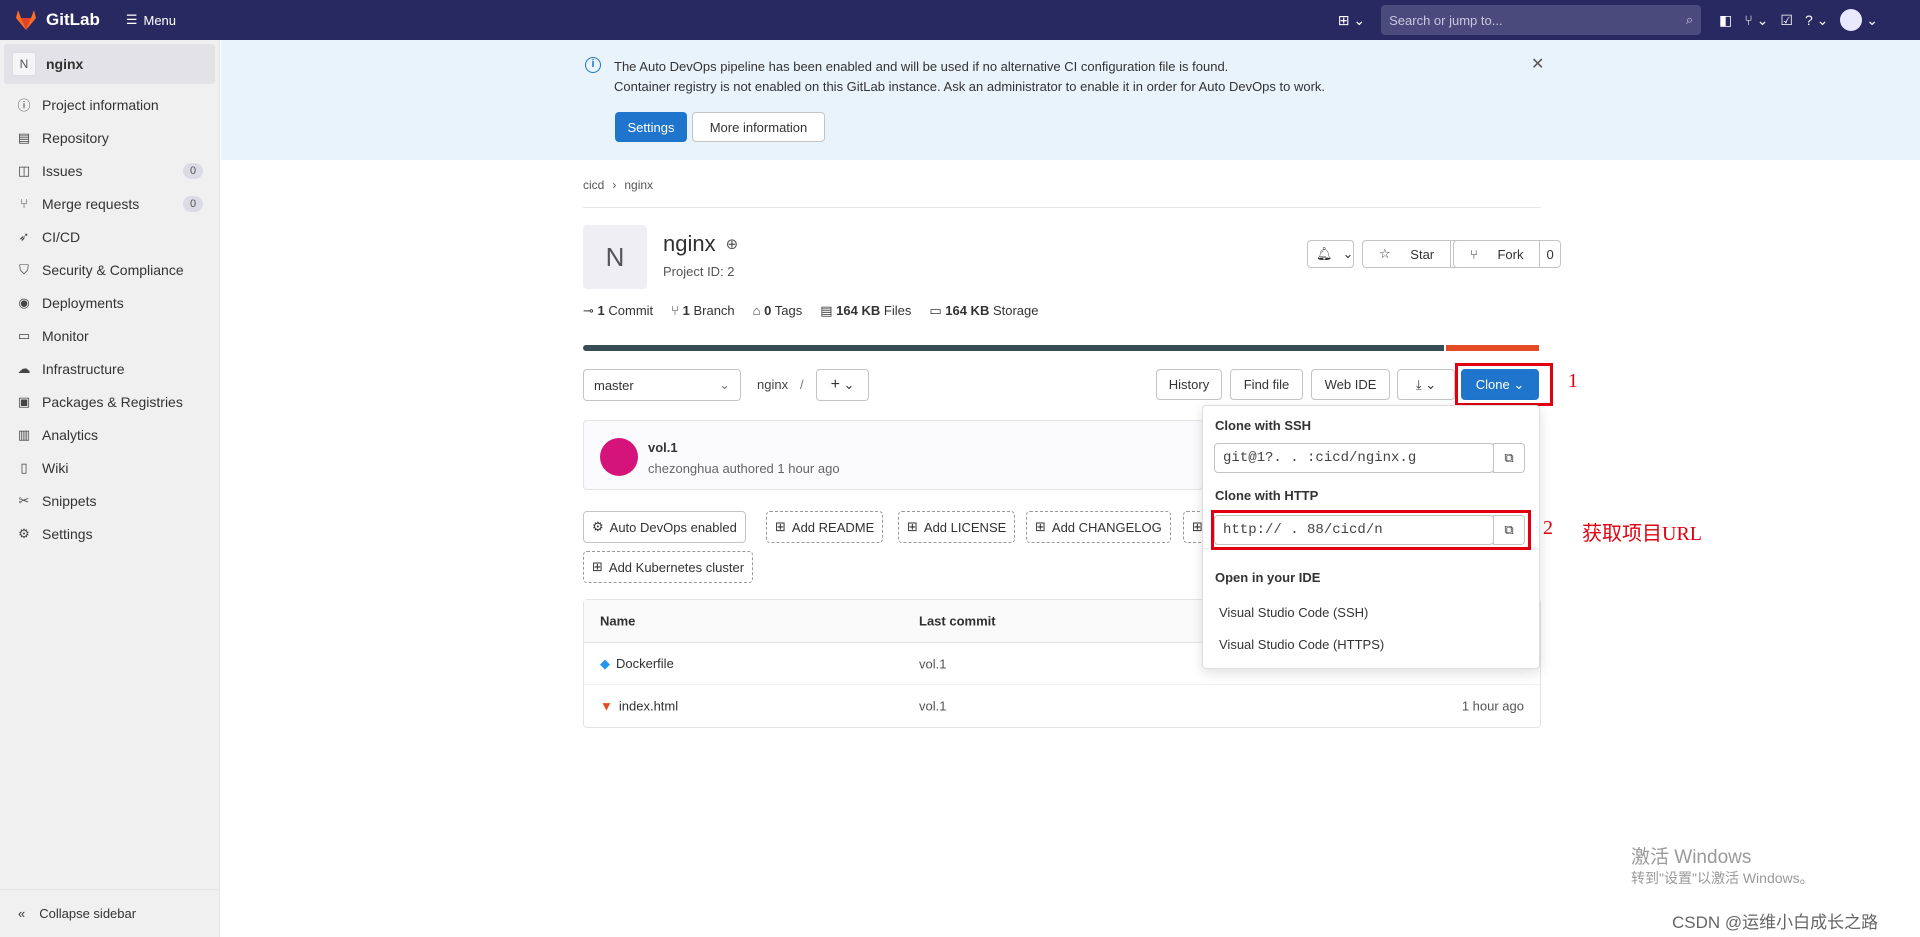 The width and height of the screenshot is (1920, 937). Describe the element at coordinates (24, 64) in the screenshot. I see `project-avatar-small: N` at that location.